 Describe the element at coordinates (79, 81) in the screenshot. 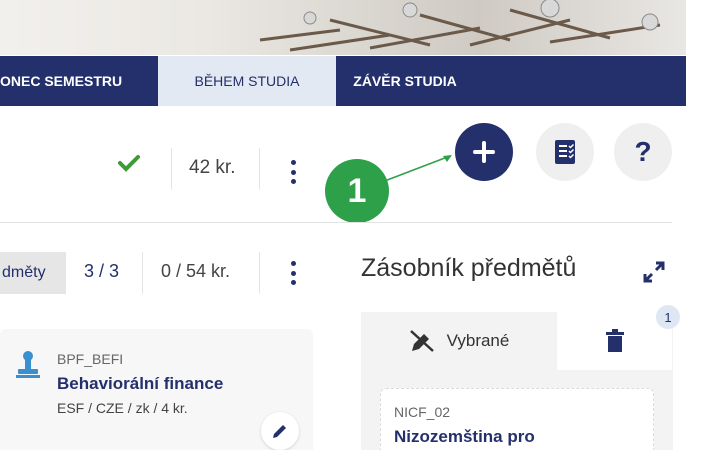

I see `tab-end-of-semester: ONEC SEMESTRU` at that location.